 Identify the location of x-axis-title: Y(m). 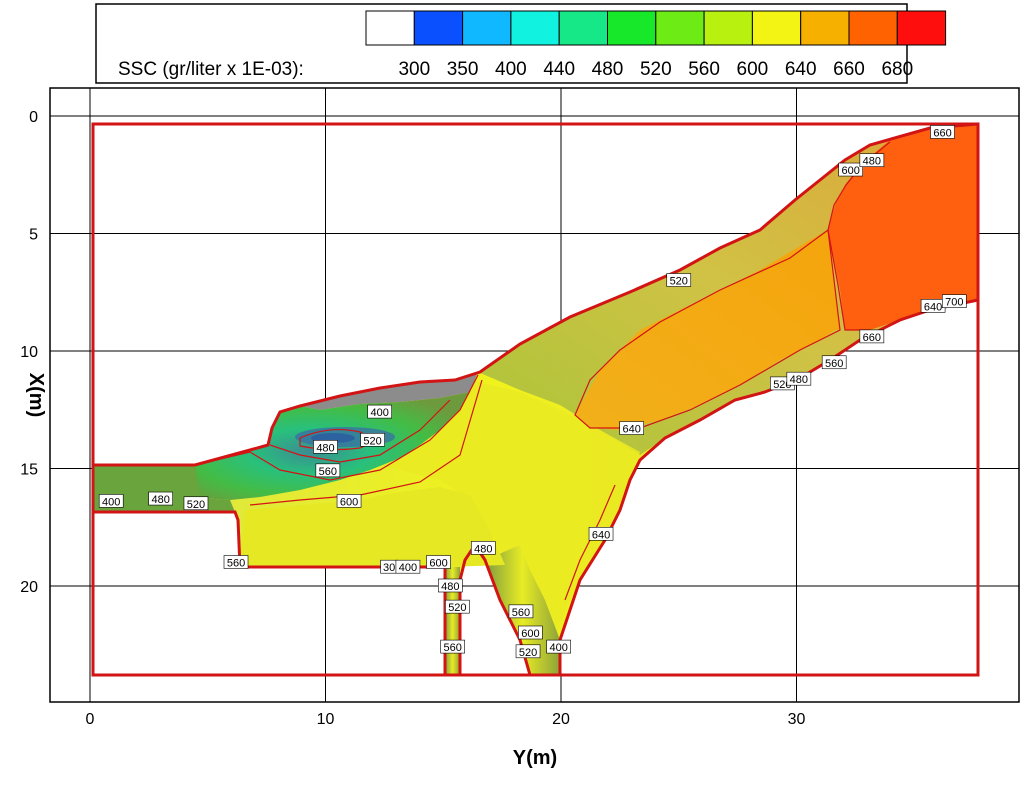
(535, 758).